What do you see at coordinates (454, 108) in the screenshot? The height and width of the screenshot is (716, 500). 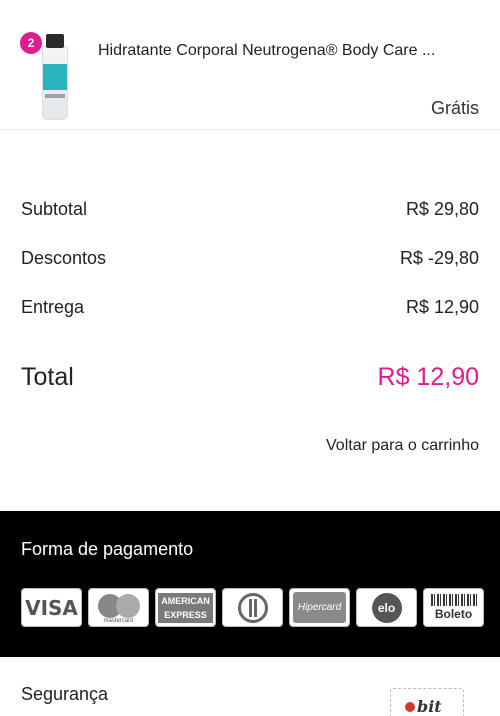 I see `product-price: Grátis` at bounding box center [454, 108].